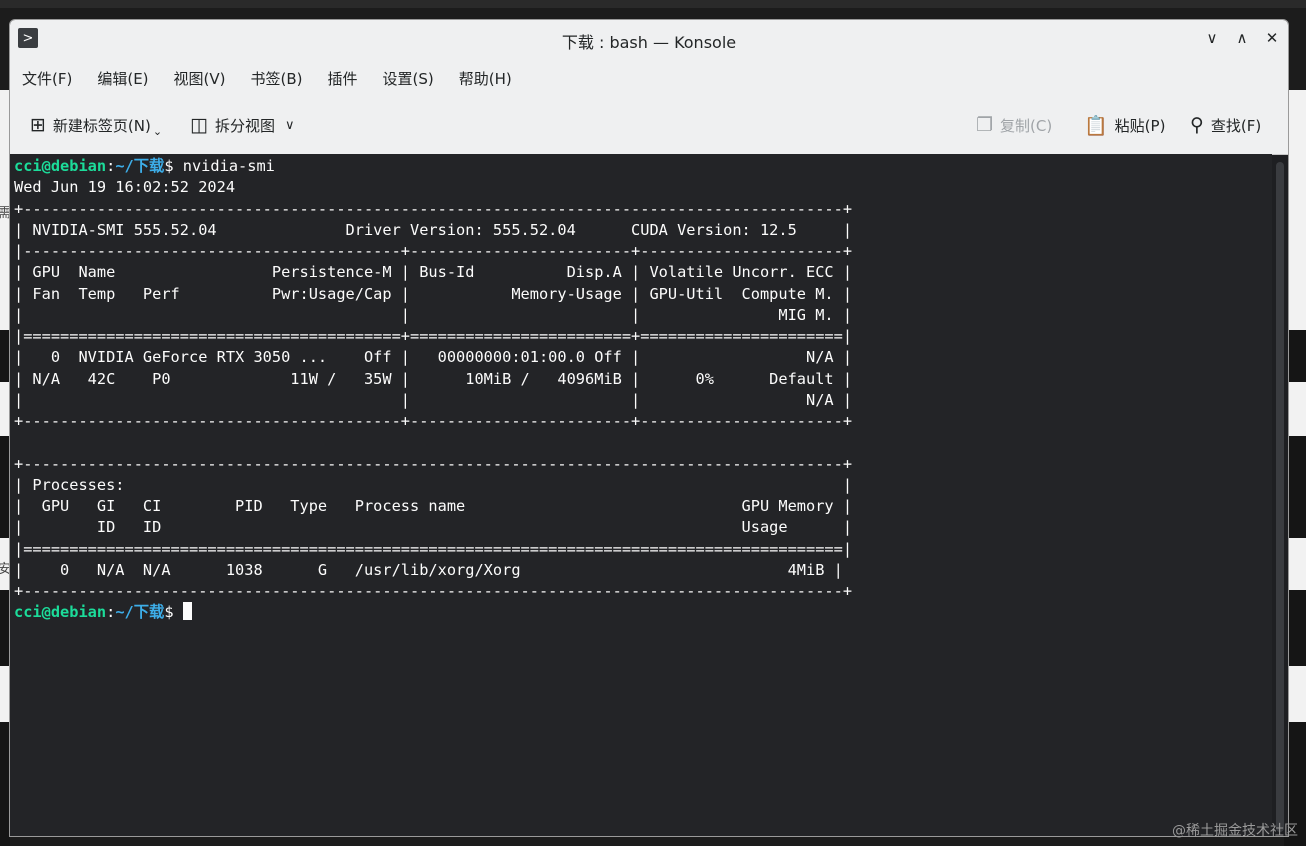 This screenshot has width=1306, height=846. I want to click on menu-settings: 设置(S), so click(408, 78).